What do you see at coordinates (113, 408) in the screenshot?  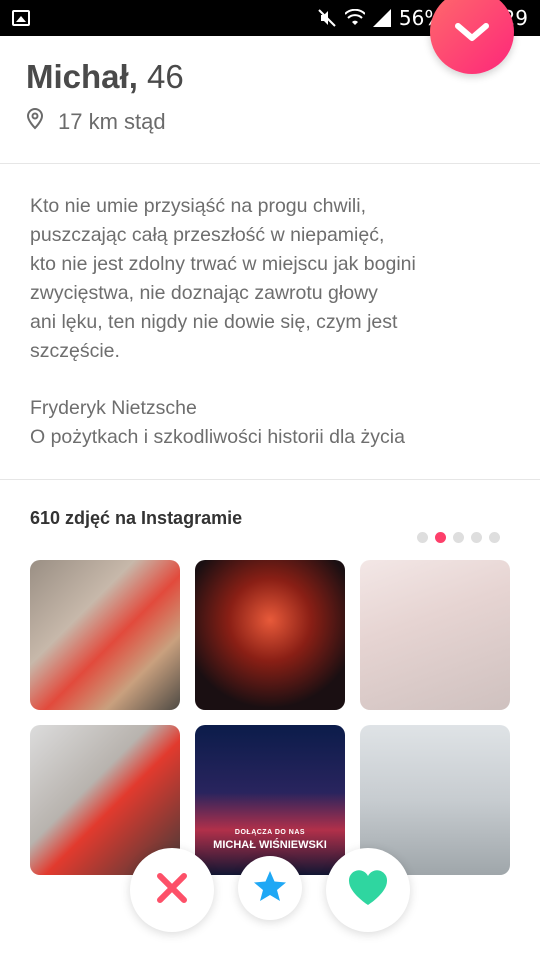 I see `bio-author: Fryderyk Nietzsche` at bounding box center [113, 408].